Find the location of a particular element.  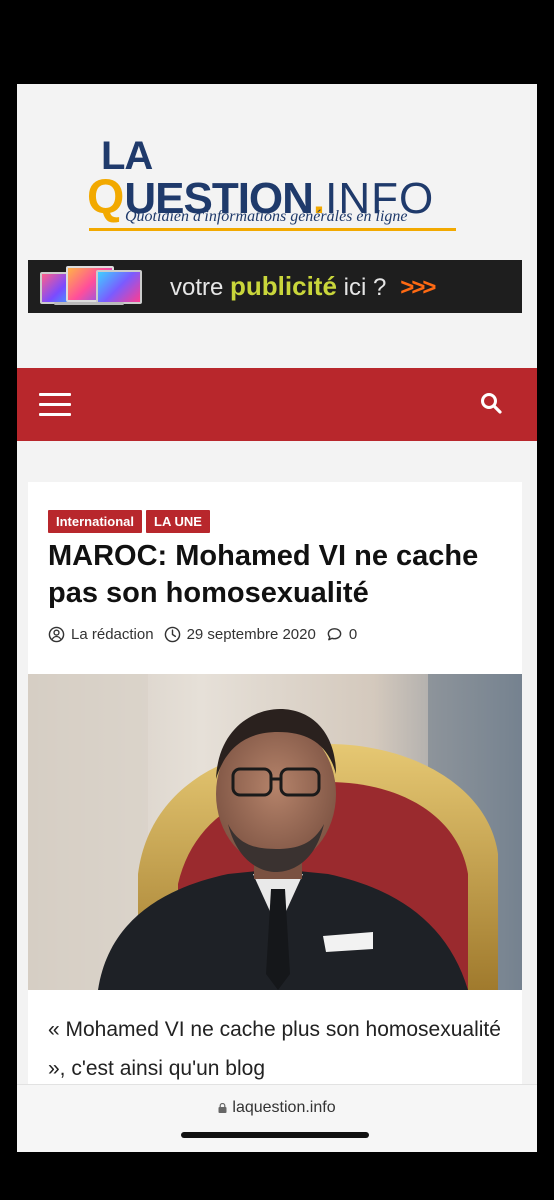

ad-text: votre publicité ici ? >>> is located at coordinates (303, 286).